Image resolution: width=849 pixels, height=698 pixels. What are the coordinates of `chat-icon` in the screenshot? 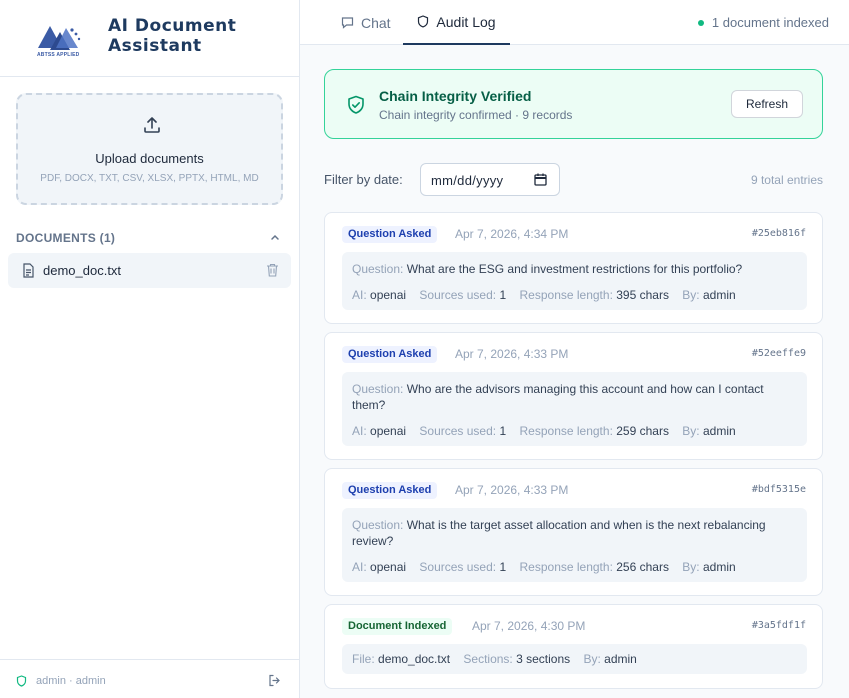 It's located at (347, 23).